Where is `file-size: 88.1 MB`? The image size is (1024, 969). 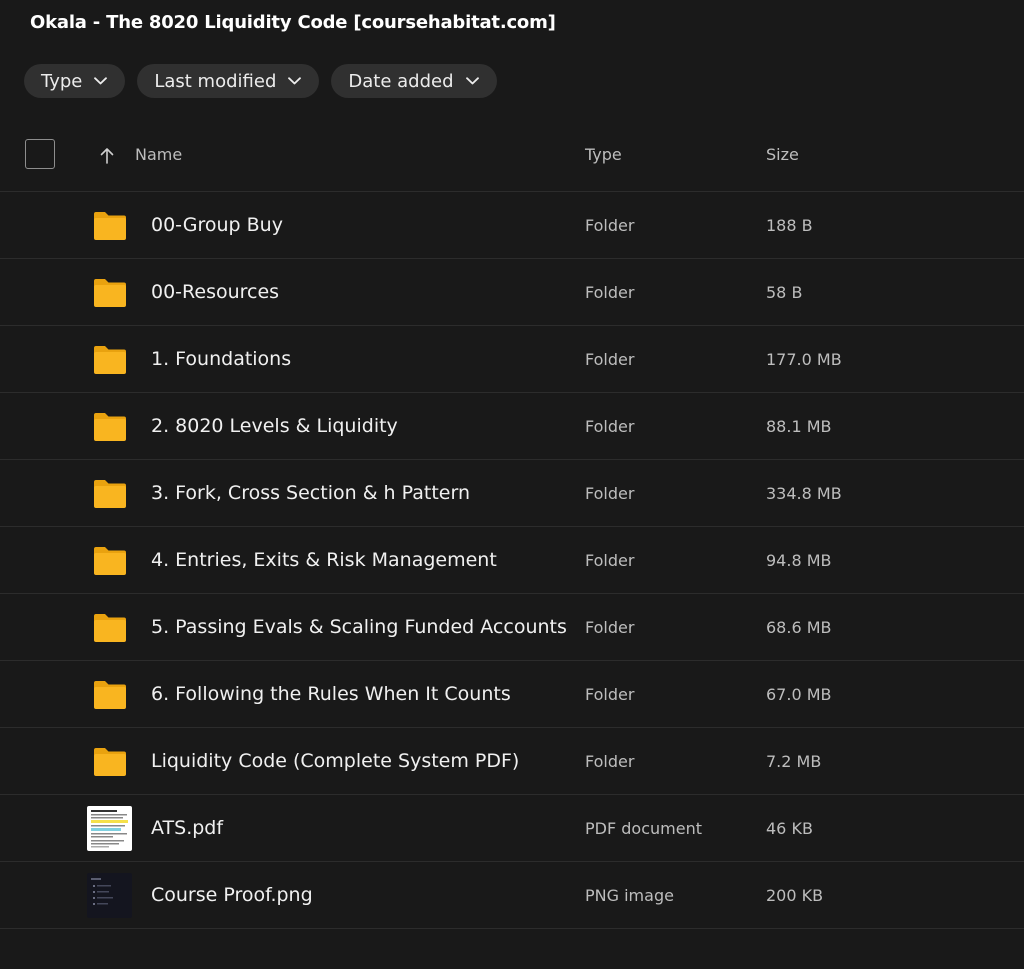 file-size: 88.1 MB is located at coordinates (799, 426).